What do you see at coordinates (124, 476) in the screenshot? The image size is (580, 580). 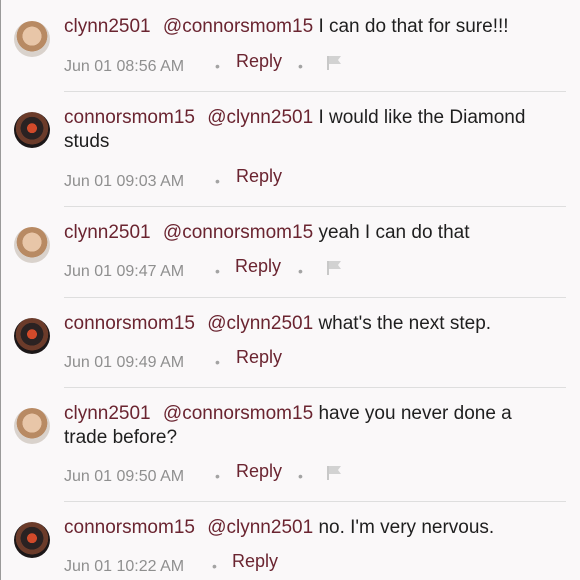 I see `comment-timestamp: Jun 01 09:50 AM` at bounding box center [124, 476].